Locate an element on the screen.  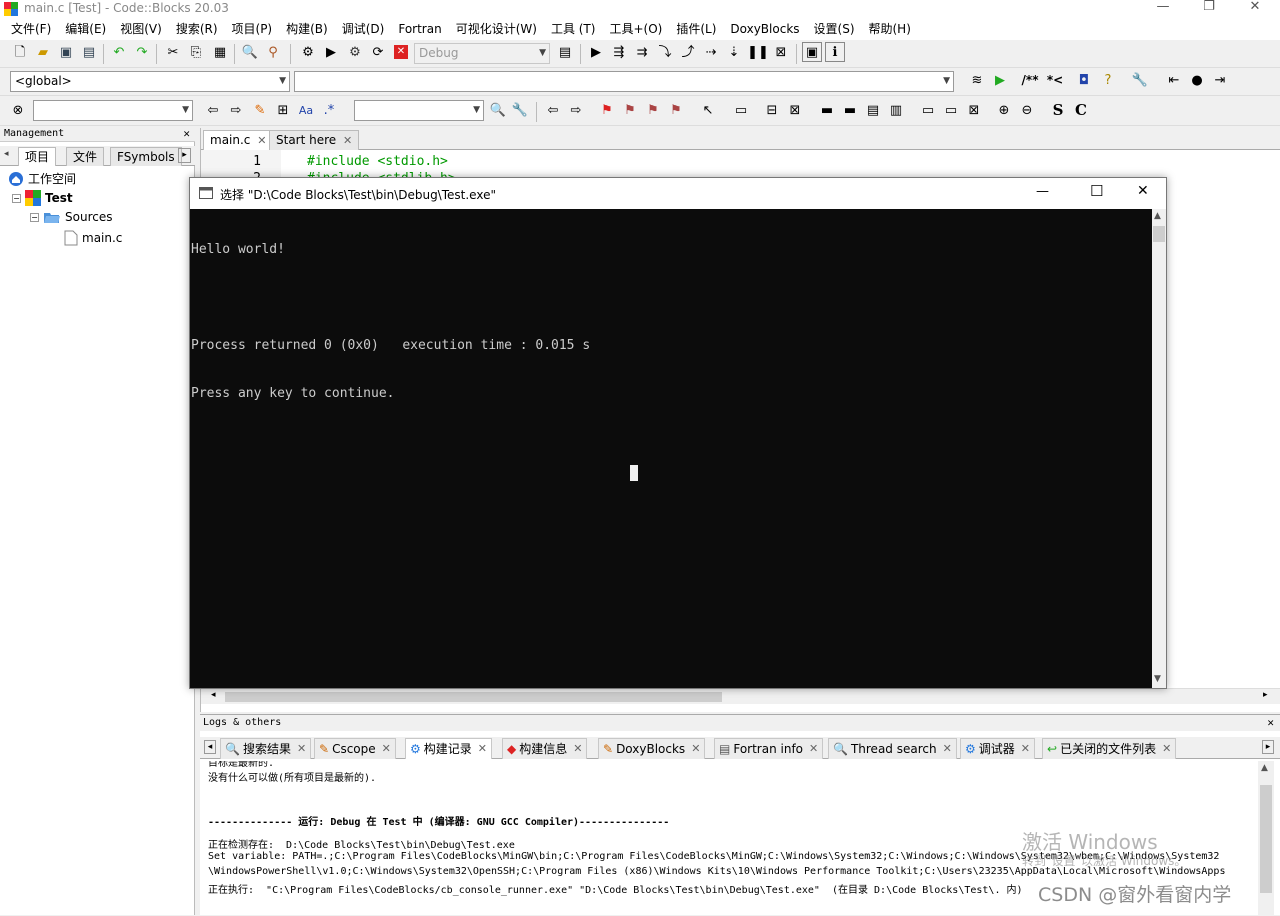
menu-view: 视图(V) is located at coordinates (141, 29).